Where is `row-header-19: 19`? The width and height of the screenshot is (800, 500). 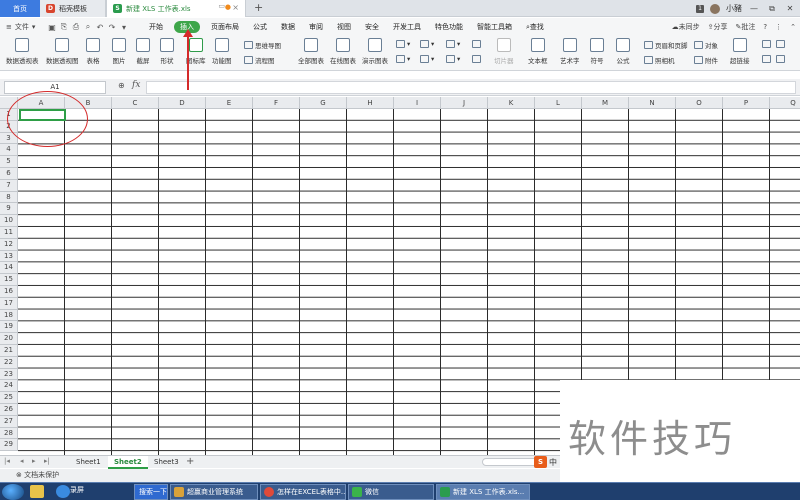
row-header-19: 19 is located at coordinates (9, 327).